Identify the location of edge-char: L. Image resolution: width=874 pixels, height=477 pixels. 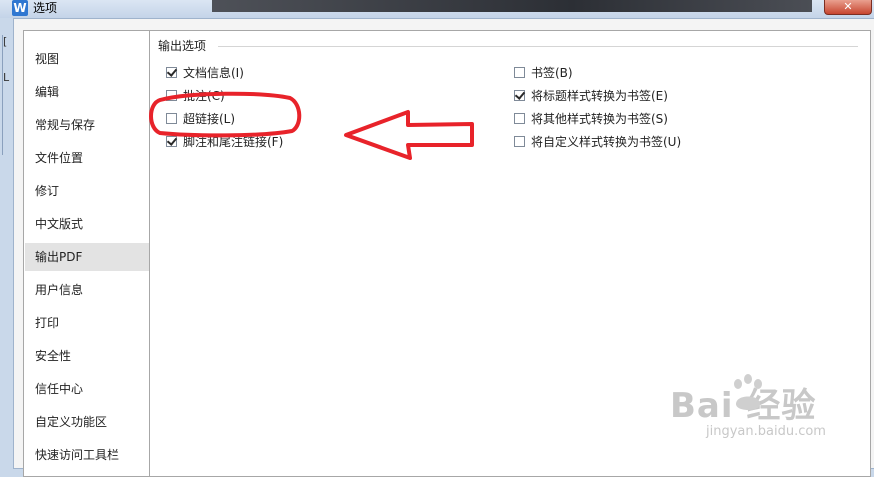
(6, 77).